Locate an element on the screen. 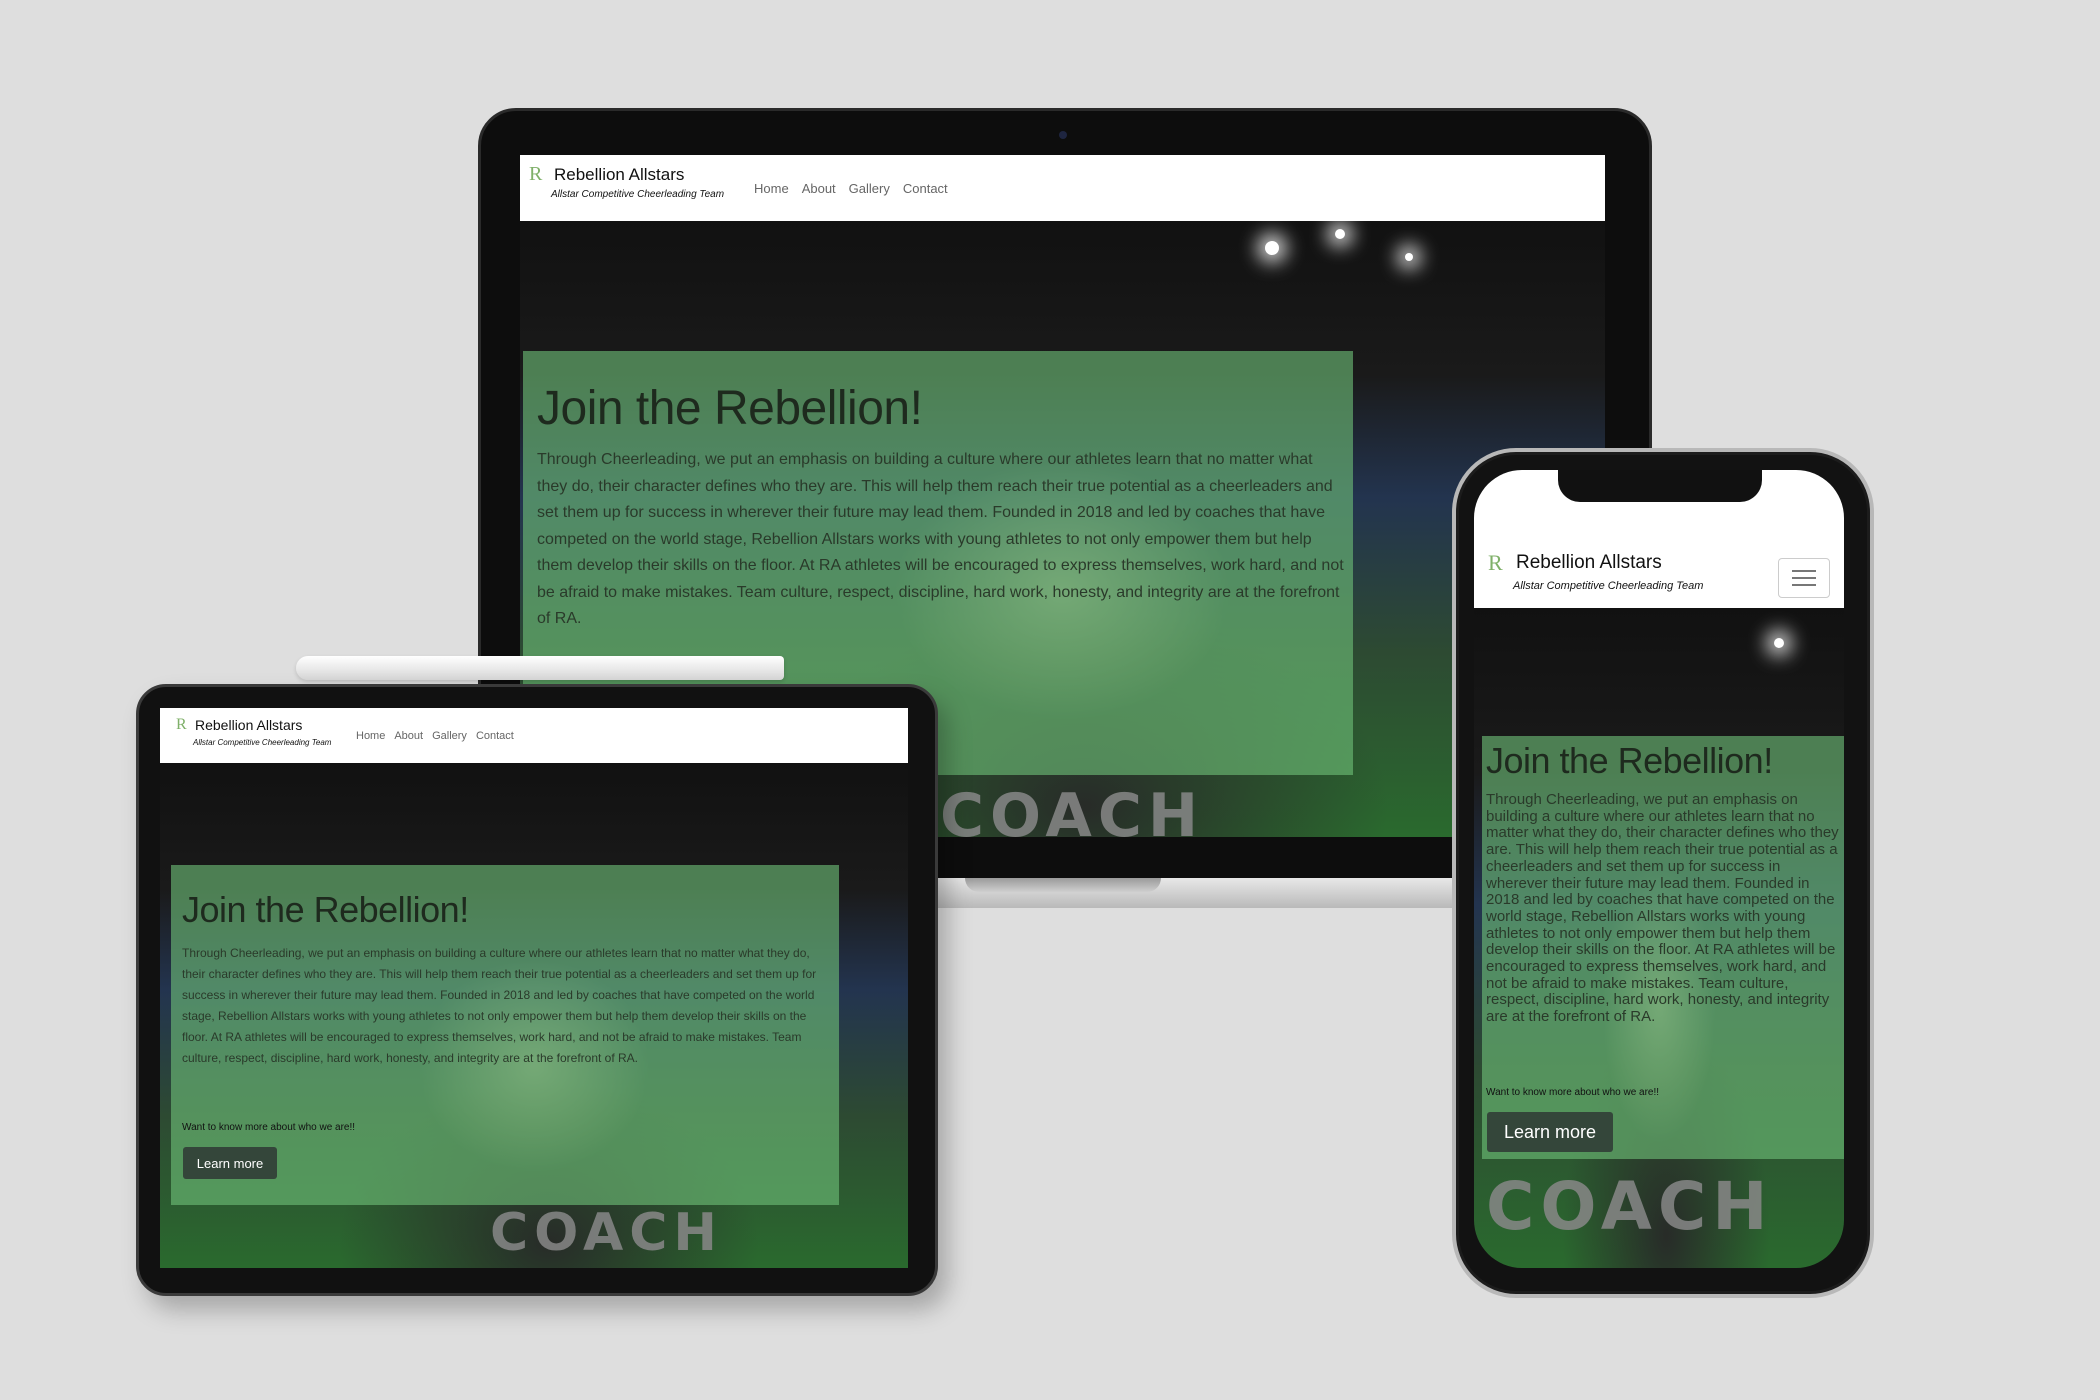 This screenshot has height=1400, width=2100. hamburger-icon is located at coordinates (1804, 578).